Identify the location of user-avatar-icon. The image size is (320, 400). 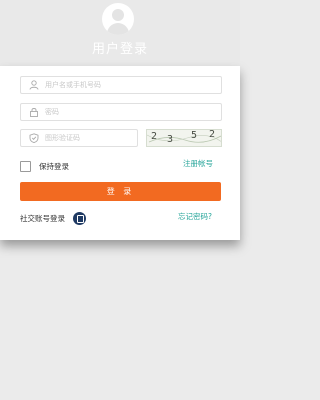
(118, 19).